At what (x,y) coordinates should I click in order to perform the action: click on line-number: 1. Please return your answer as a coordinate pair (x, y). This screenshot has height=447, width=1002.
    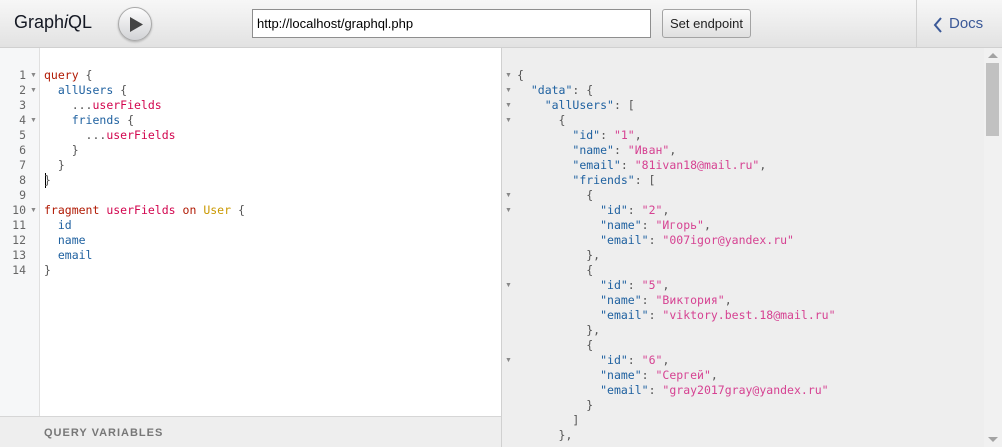
    Looking at the image, I should click on (22, 75).